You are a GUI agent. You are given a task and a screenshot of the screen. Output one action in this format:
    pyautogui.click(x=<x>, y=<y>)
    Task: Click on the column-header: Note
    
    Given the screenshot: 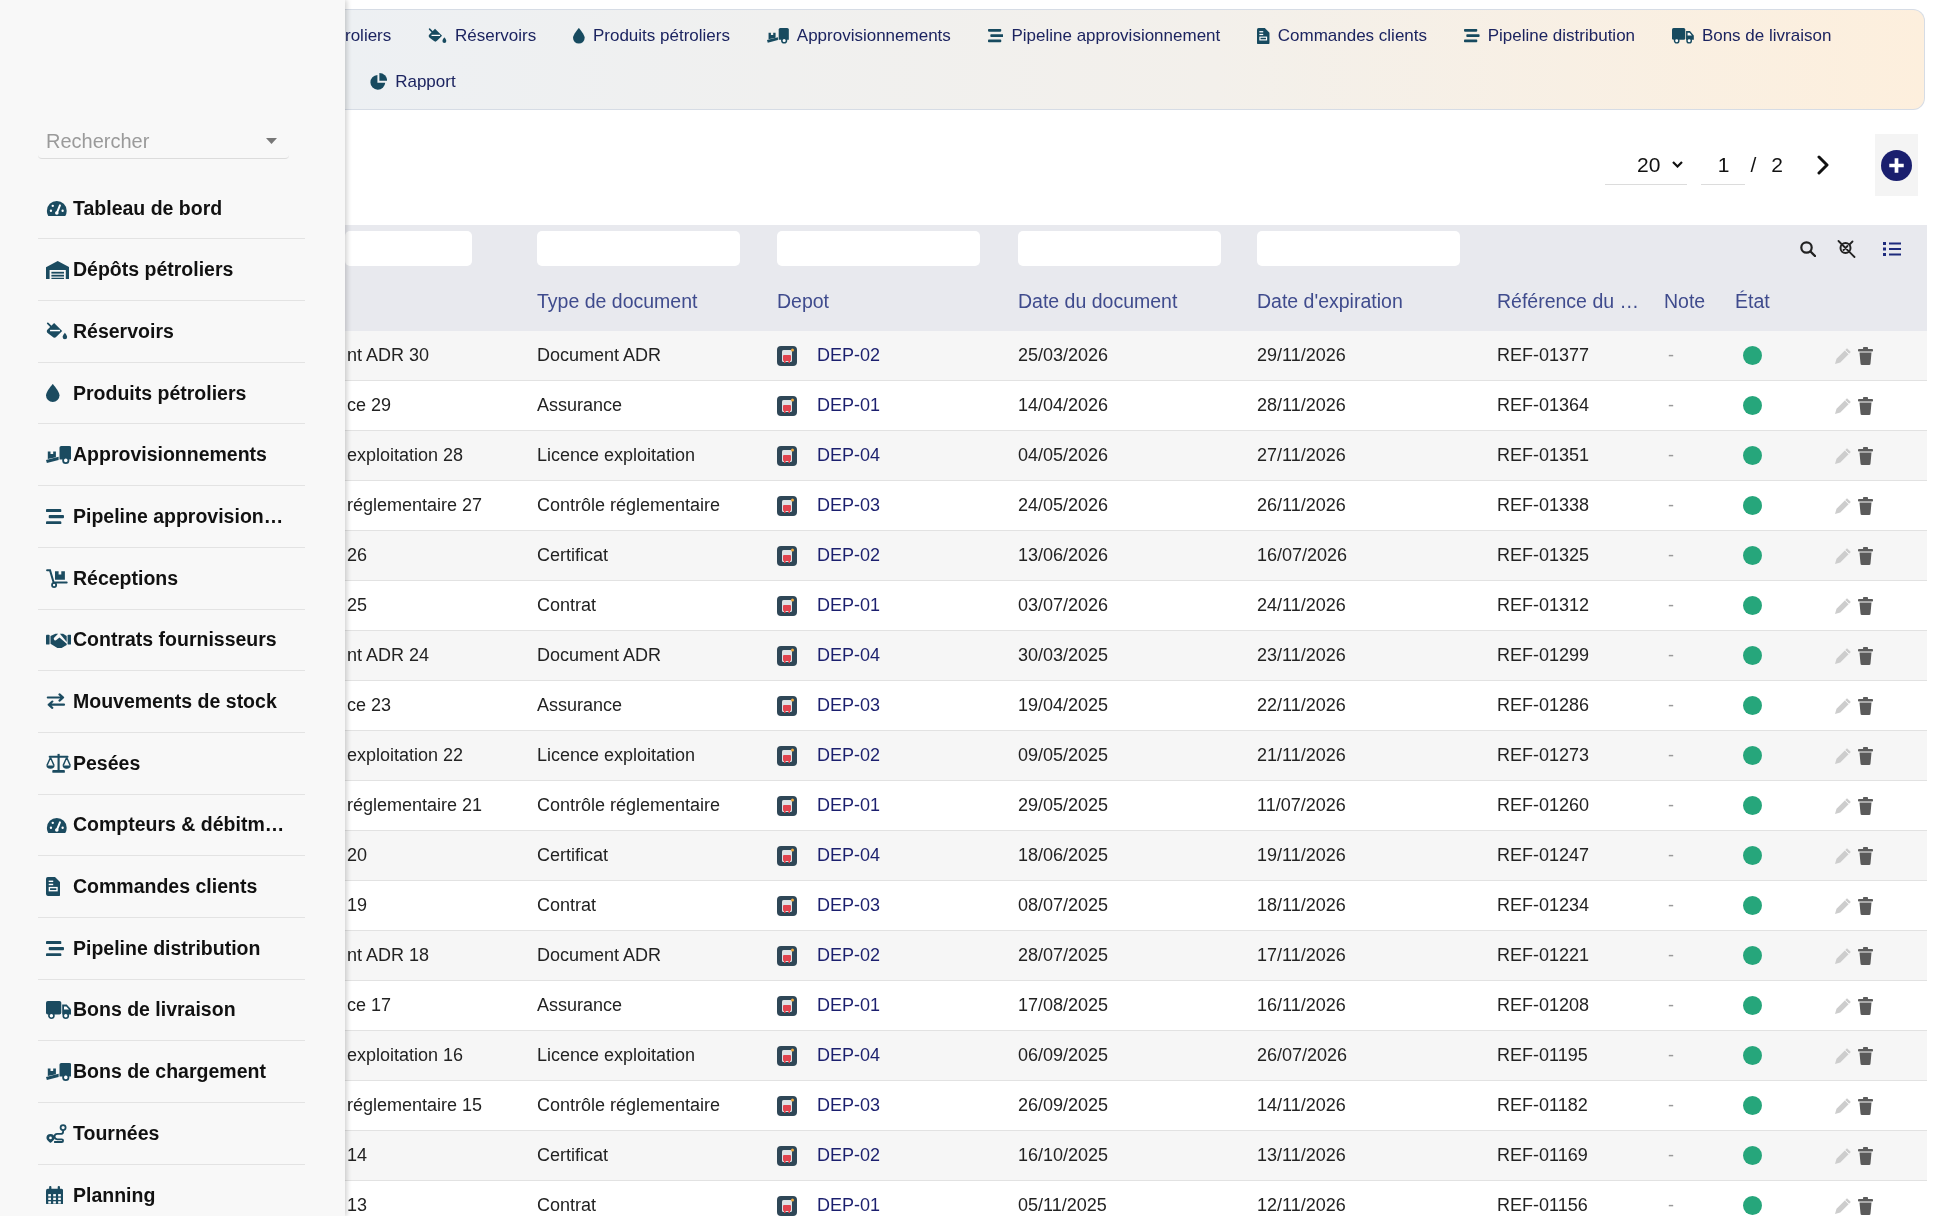 What is the action you would take?
    pyautogui.click(x=1685, y=301)
    